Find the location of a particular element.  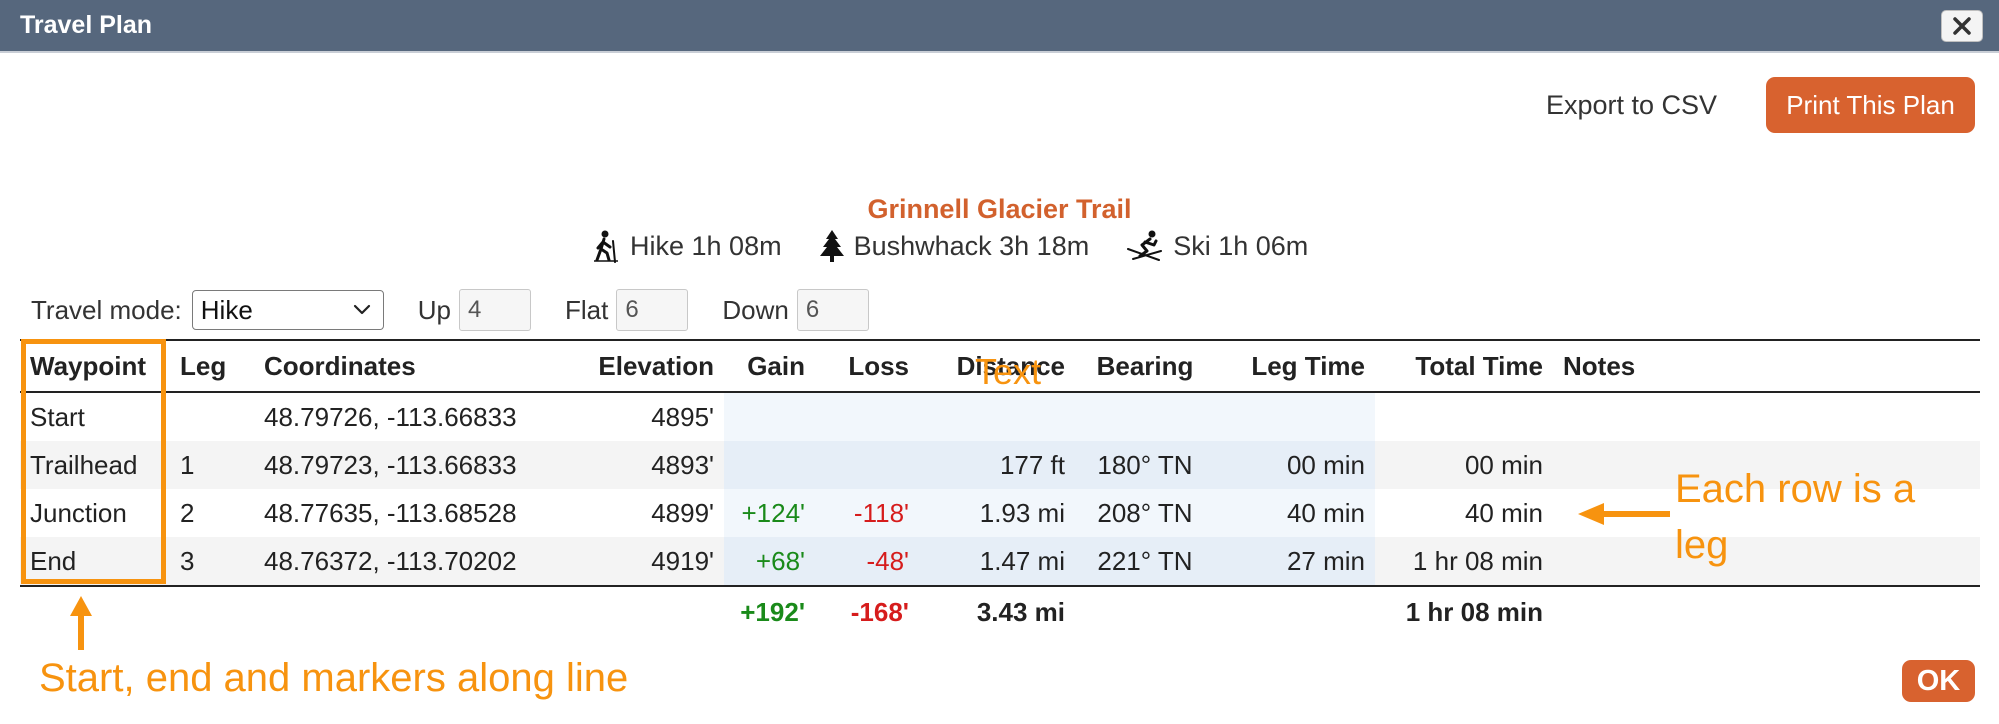

ok-button: OK is located at coordinates (1938, 681).